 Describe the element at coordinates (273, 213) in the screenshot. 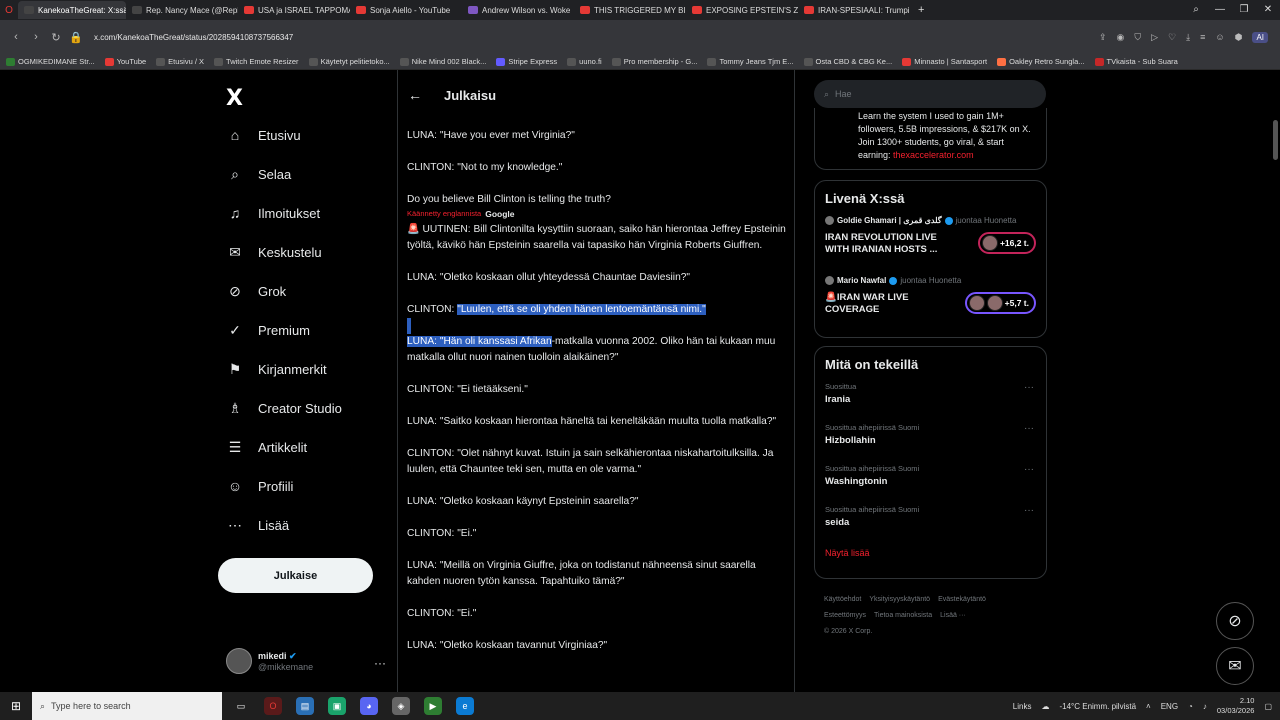

I see `nav-item-ilmoitukset: ♫ Ilmoitukset` at that location.